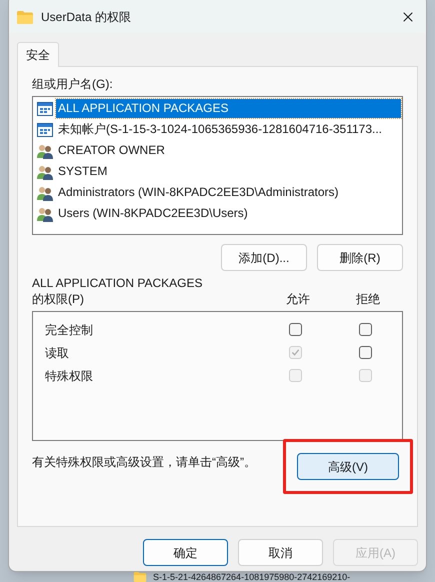 This screenshot has height=582, width=435. Describe the element at coordinates (57, 353) in the screenshot. I see `permission-name: 读取` at that location.